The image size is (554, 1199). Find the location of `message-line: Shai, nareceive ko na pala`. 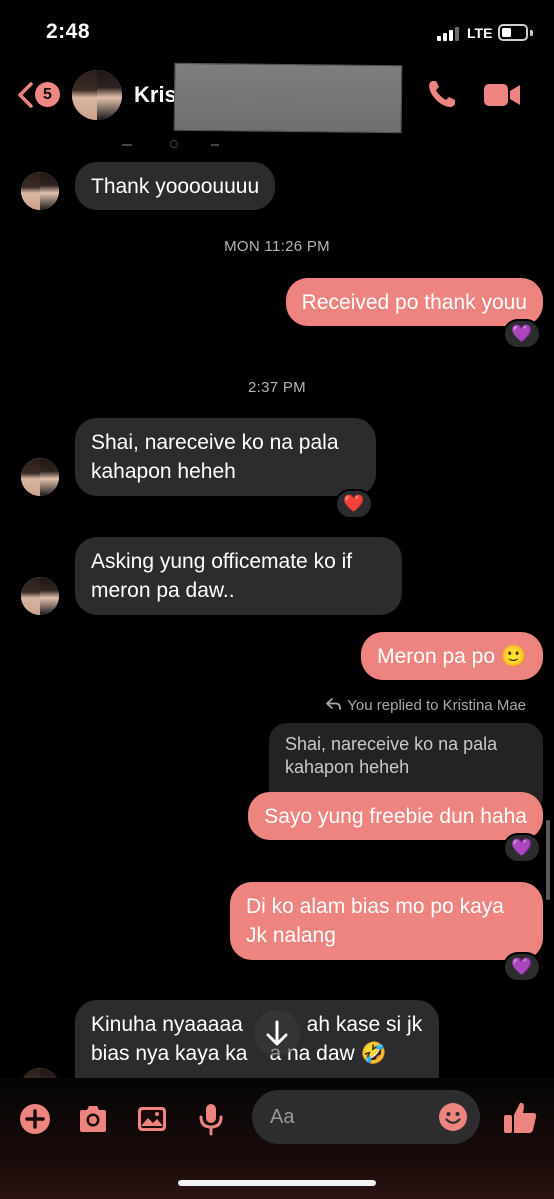

message-line: Shai, nareceive ko na pala is located at coordinates (215, 442).